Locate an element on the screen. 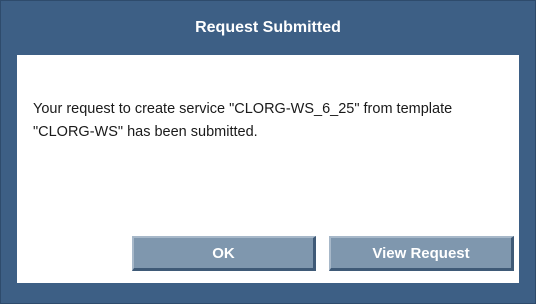  dialog-title: Request Submitted is located at coordinates (268, 27).